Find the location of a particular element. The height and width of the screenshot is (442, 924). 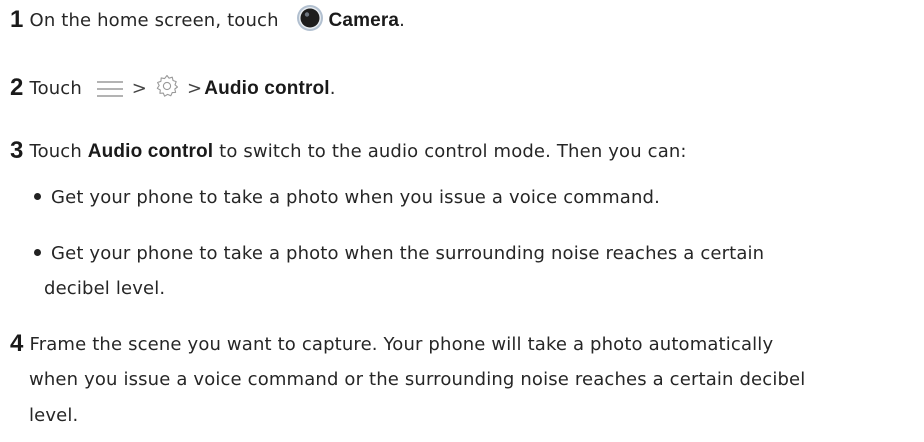

step-text: On the home screen, touch is located at coordinates (154, 20).